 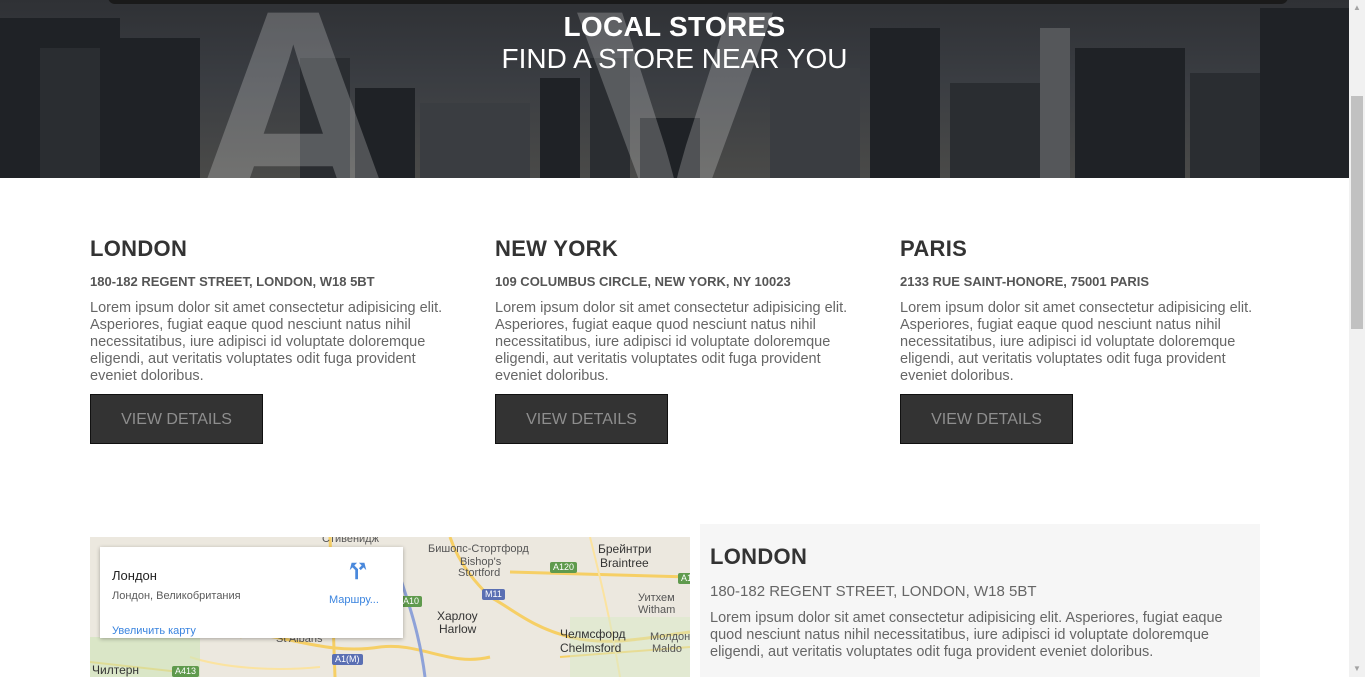 What do you see at coordinates (643, 281) in the screenshot?
I see `store-address: 109 COLUMBUS CIRCLE, NEW YORK, NY 10023` at bounding box center [643, 281].